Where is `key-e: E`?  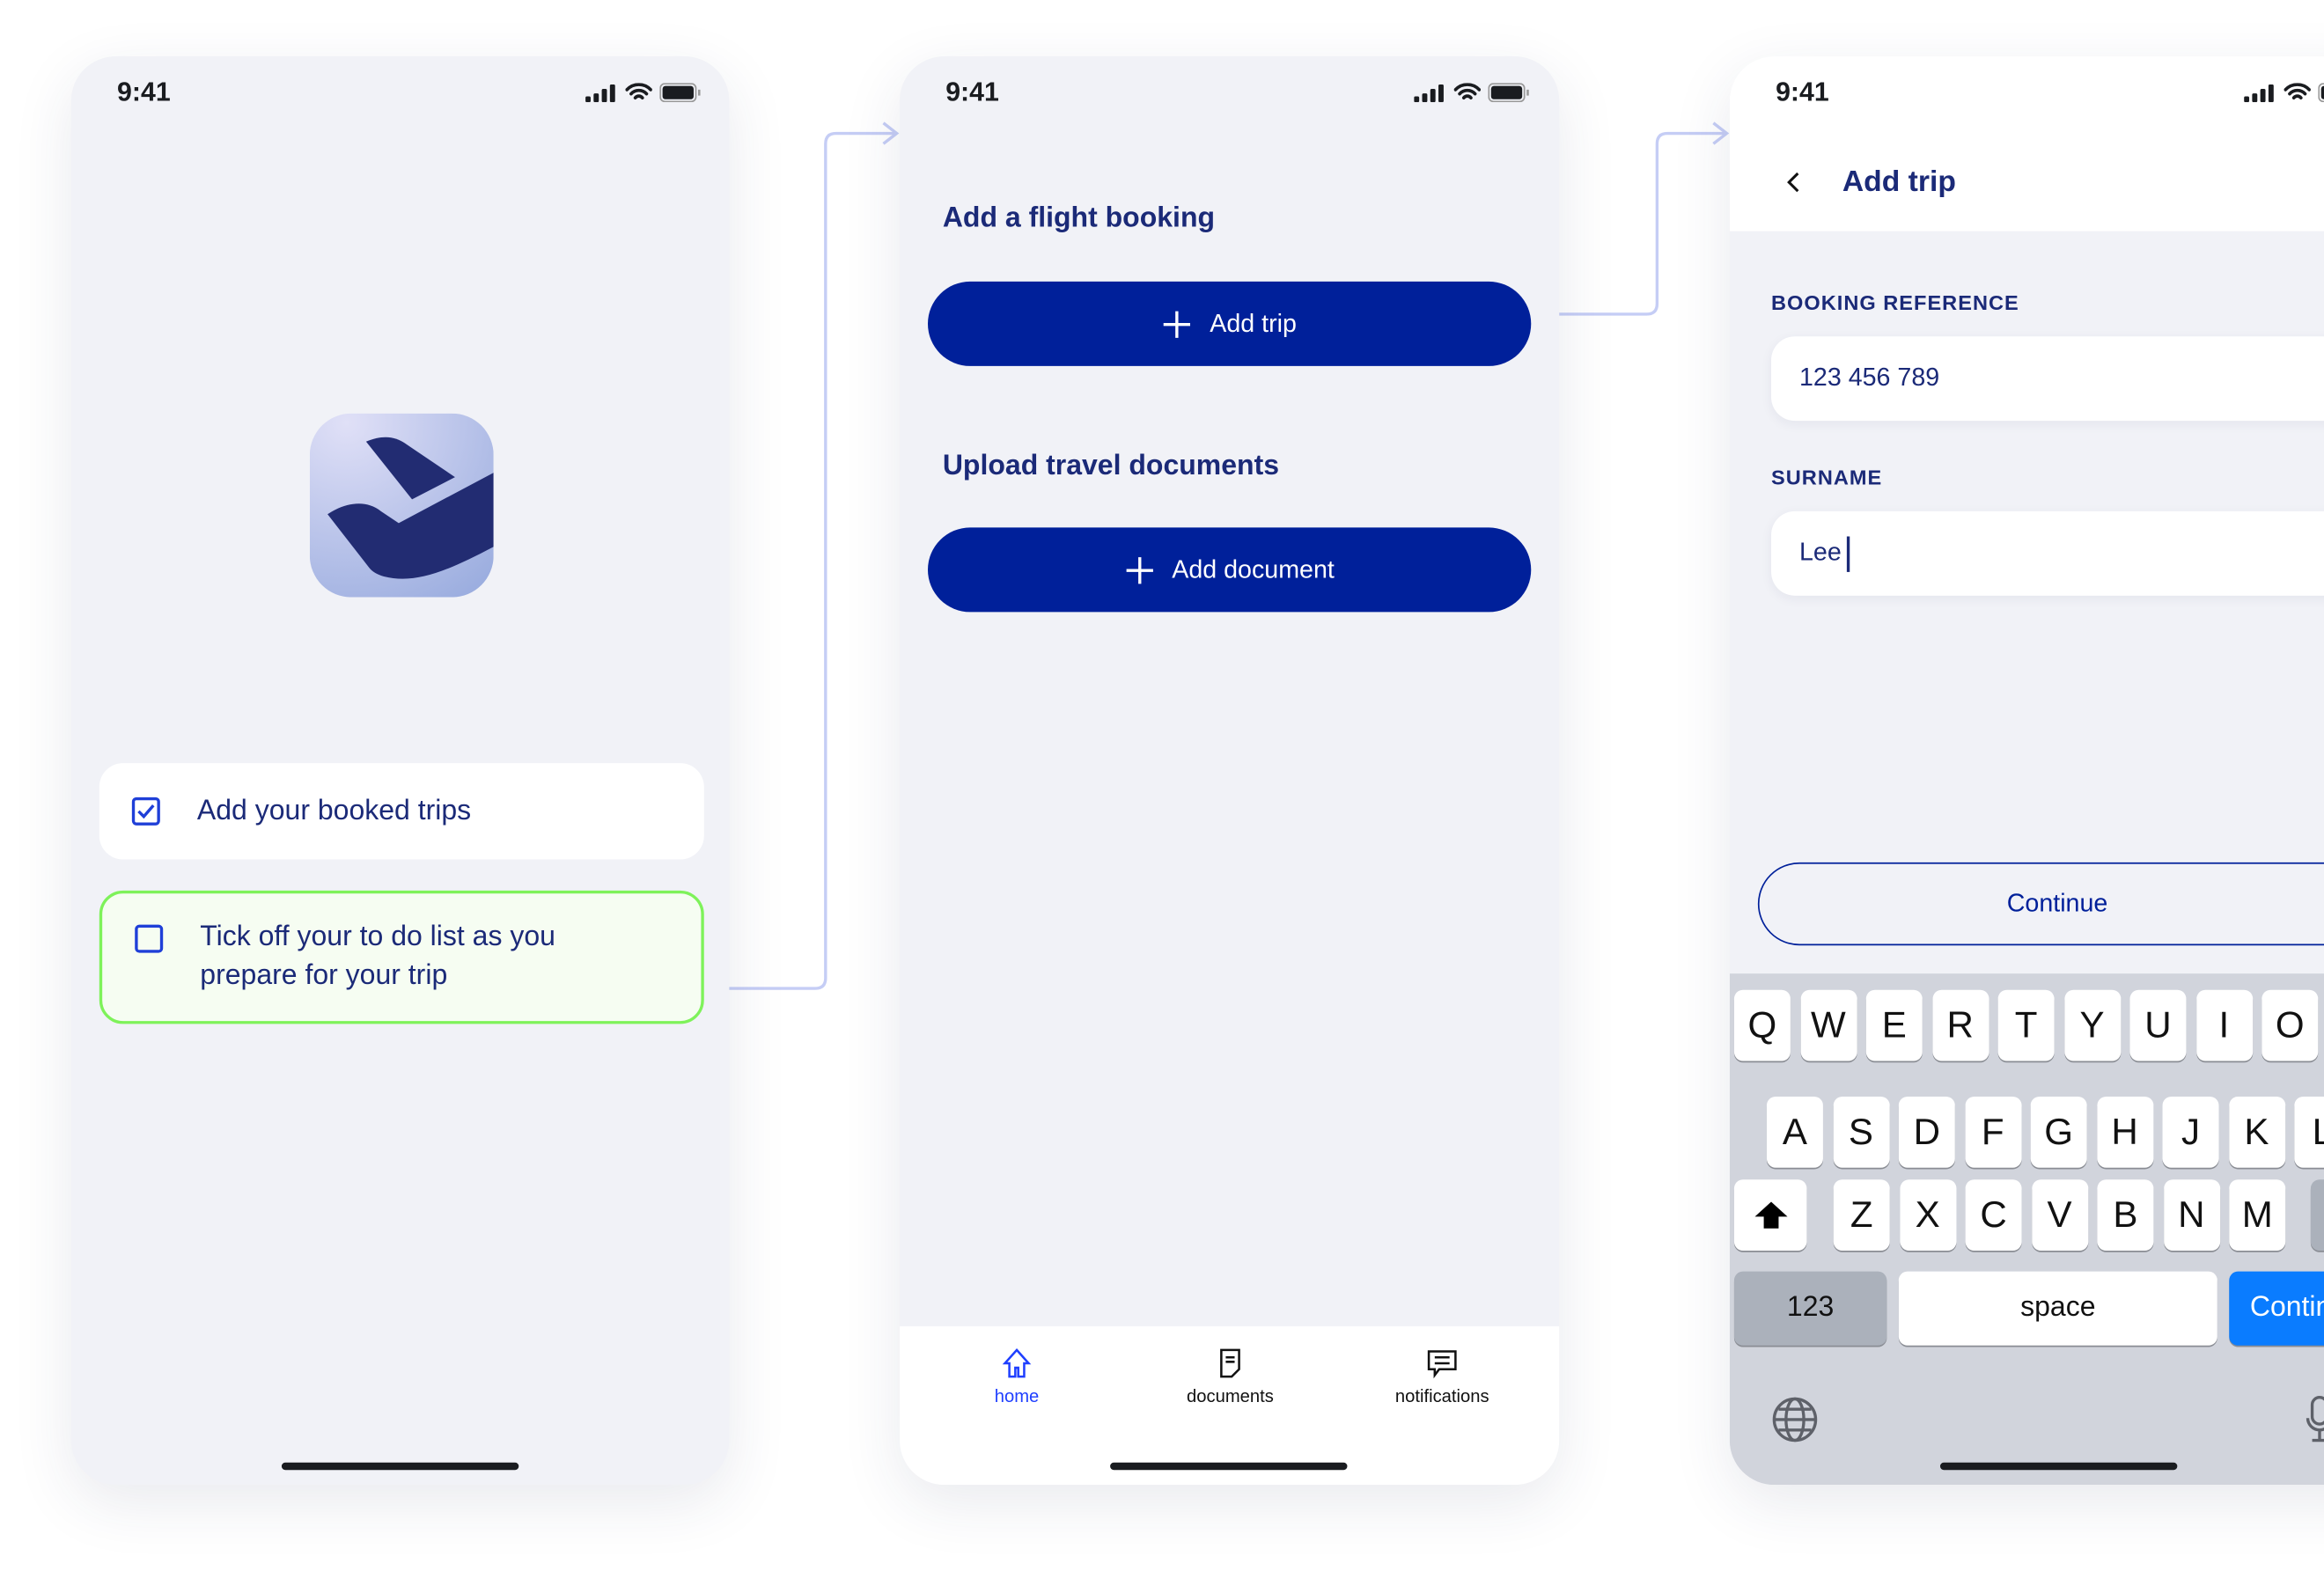 key-e: E is located at coordinates (1894, 1025).